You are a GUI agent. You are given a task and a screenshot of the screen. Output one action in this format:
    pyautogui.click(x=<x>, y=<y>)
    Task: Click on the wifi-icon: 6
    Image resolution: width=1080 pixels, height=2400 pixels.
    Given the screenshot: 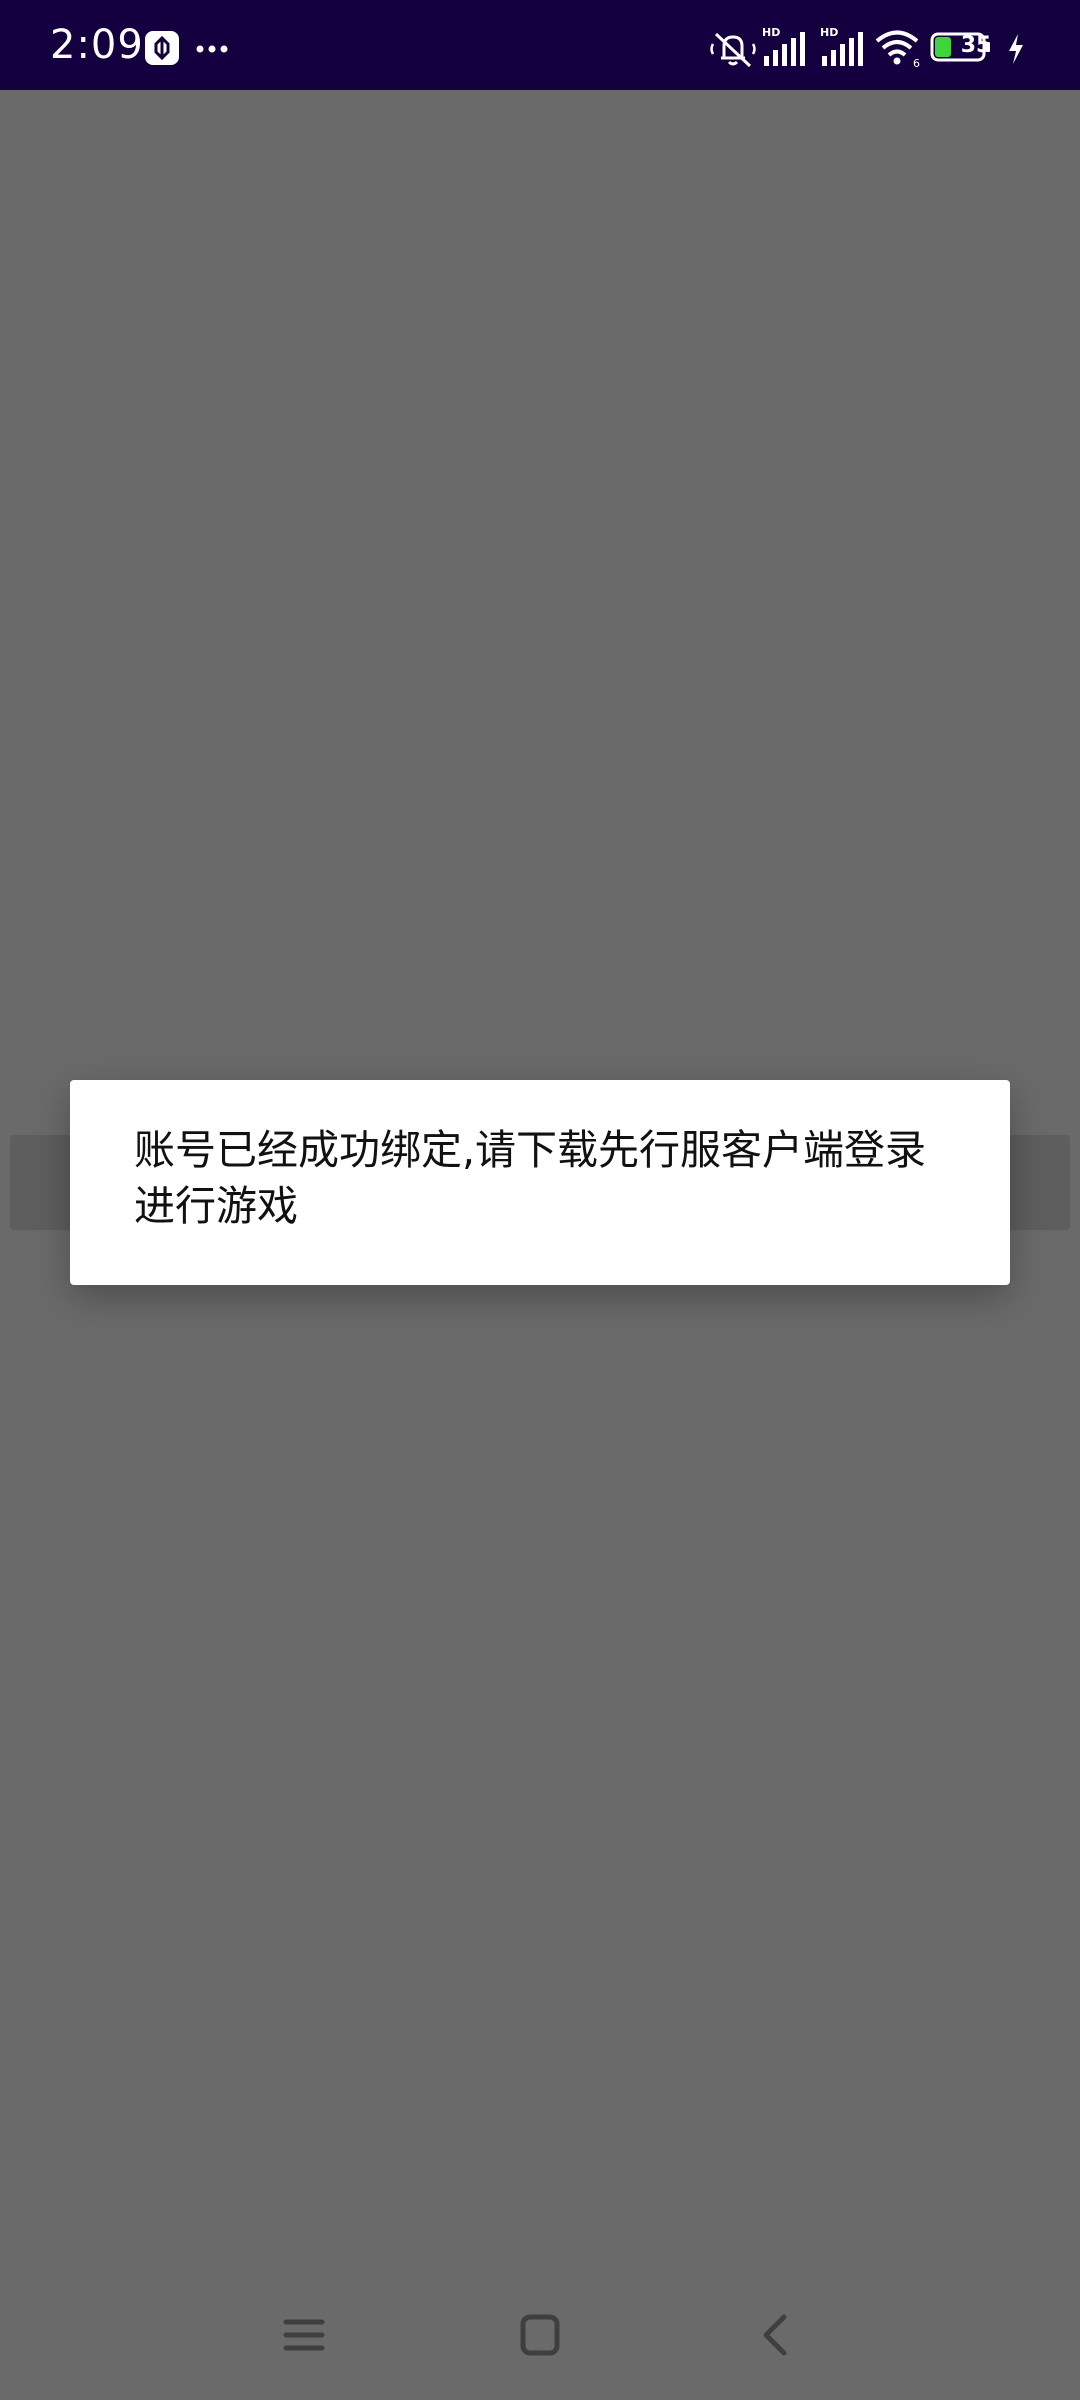 What is the action you would take?
    pyautogui.click(x=897, y=49)
    